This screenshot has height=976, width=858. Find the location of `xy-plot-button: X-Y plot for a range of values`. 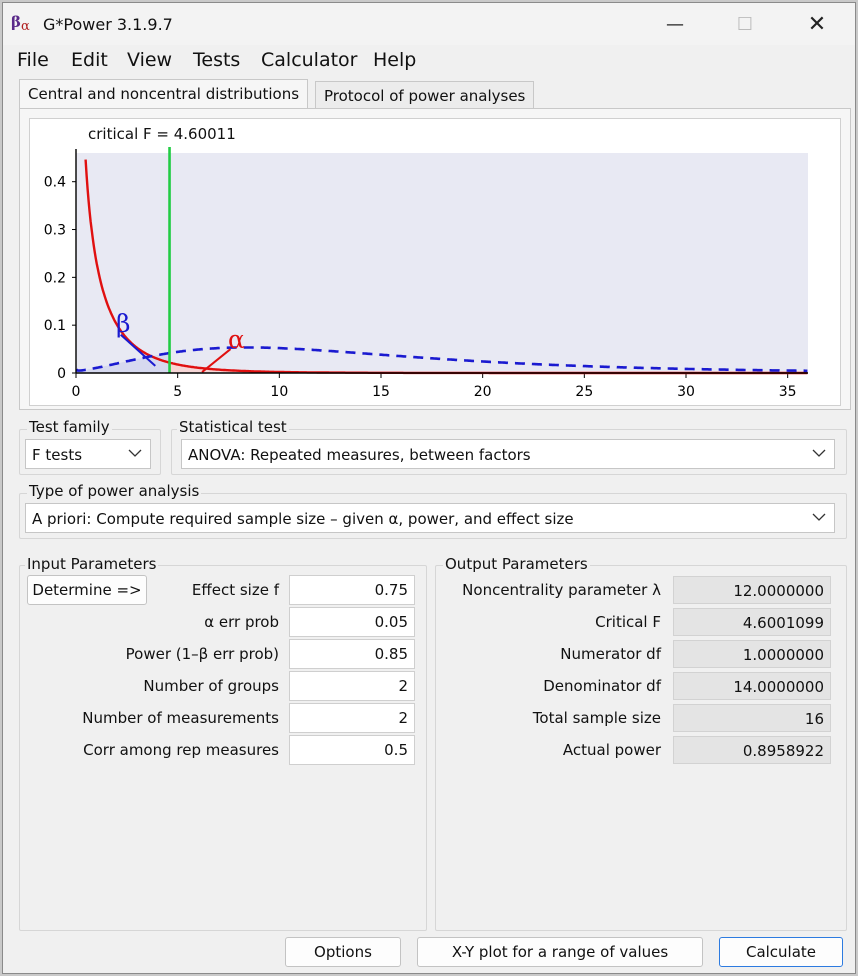

xy-plot-button: X-Y plot for a range of values is located at coordinates (560, 952).